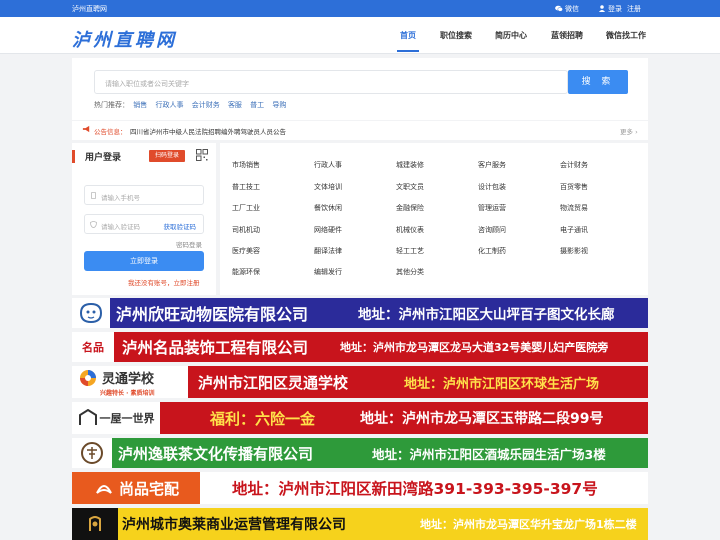 This screenshot has height=540, width=720. Describe the element at coordinates (360, 8) in the screenshot. I see `top-bar: 泸州直聘网 微信 登录 注册` at that location.